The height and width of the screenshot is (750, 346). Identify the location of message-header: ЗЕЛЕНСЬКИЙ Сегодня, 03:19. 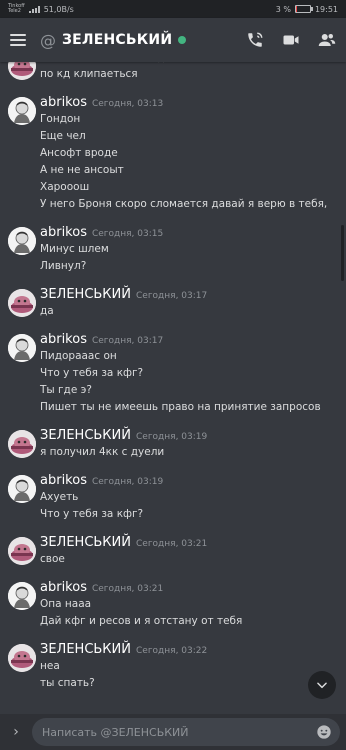
(123, 435).